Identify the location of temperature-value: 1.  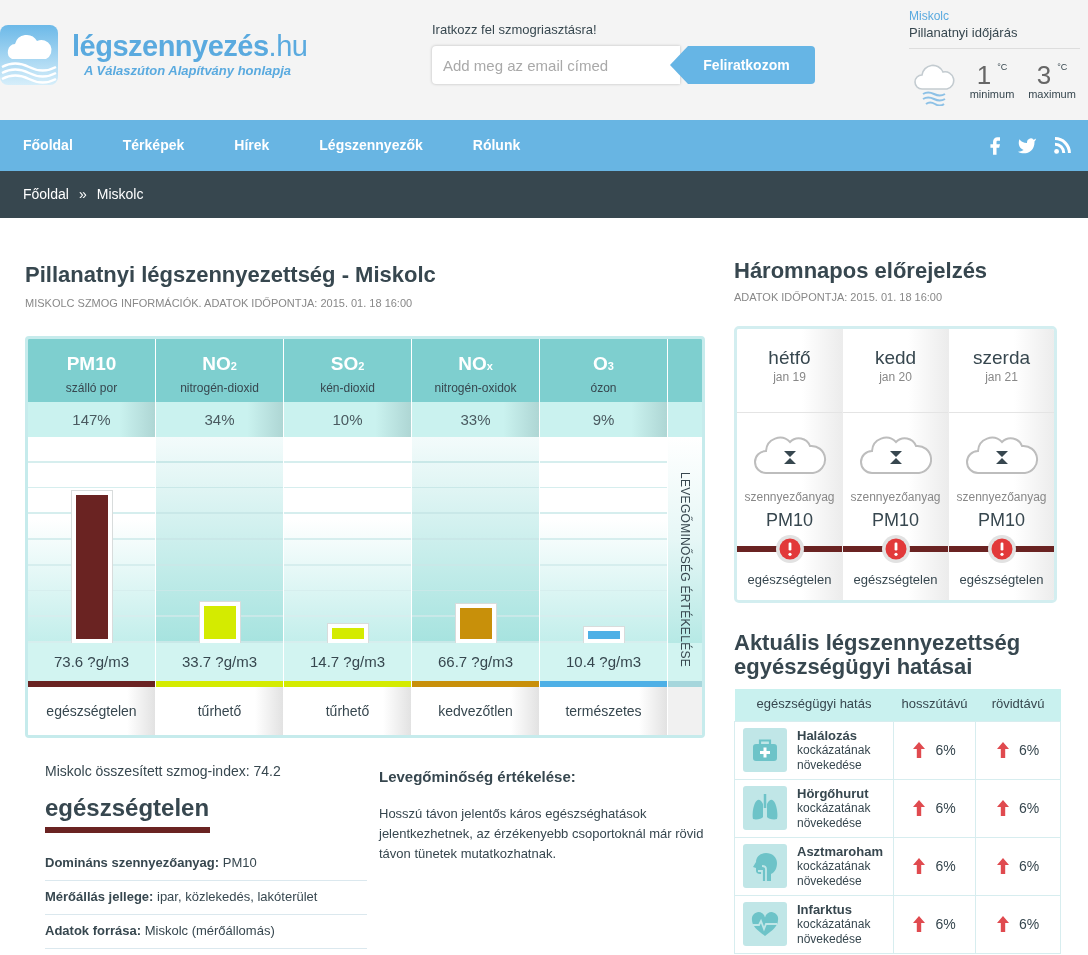
(984, 75).